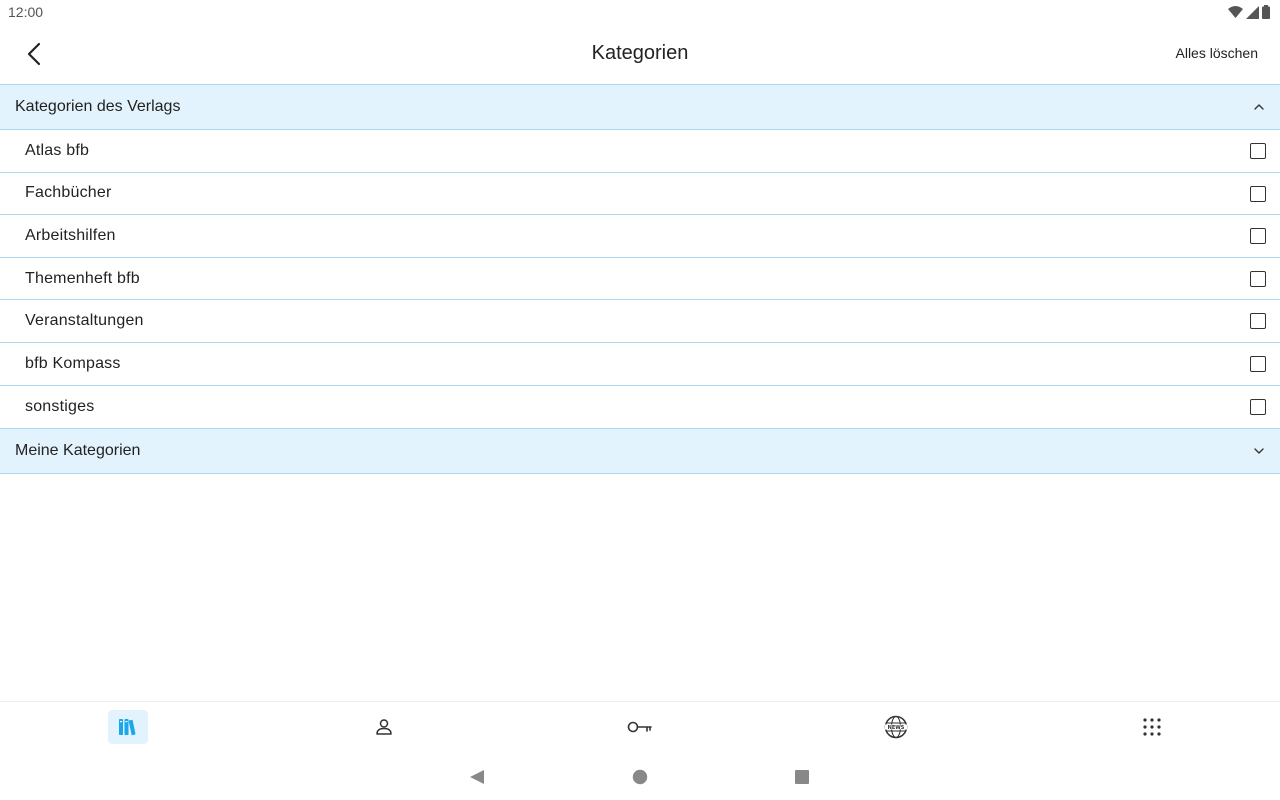 The height and width of the screenshot is (800, 1280). What do you see at coordinates (640, 364) in the screenshot?
I see `category-row-bfb-kompass: bfb Kompass` at bounding box center [640, 364].